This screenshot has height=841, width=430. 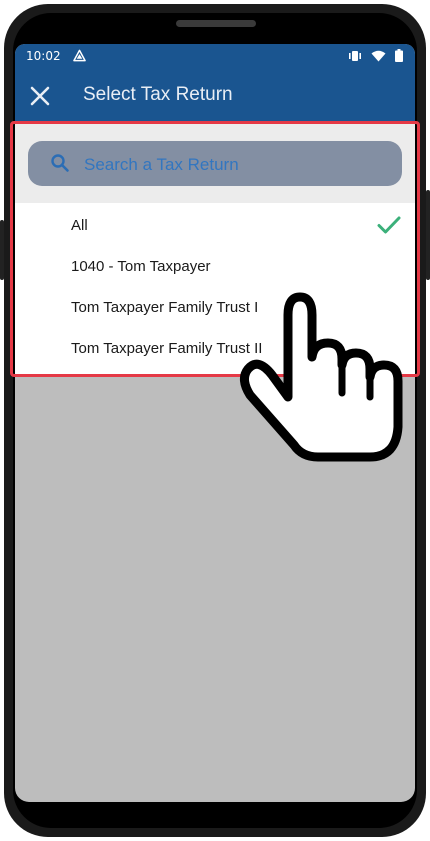 I want to click on page-title: Select Tax Return, so click(x=158, y=94).